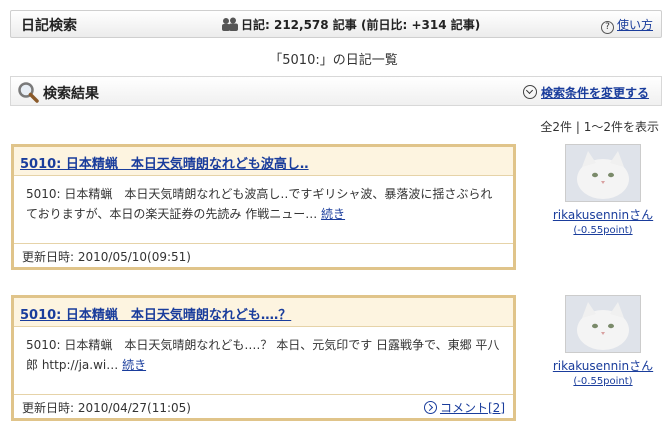 The height and width of the screenshot is (423, 667). I want to click on change-search-conditions-link: 検索条件を変更する, so click(585, 92).